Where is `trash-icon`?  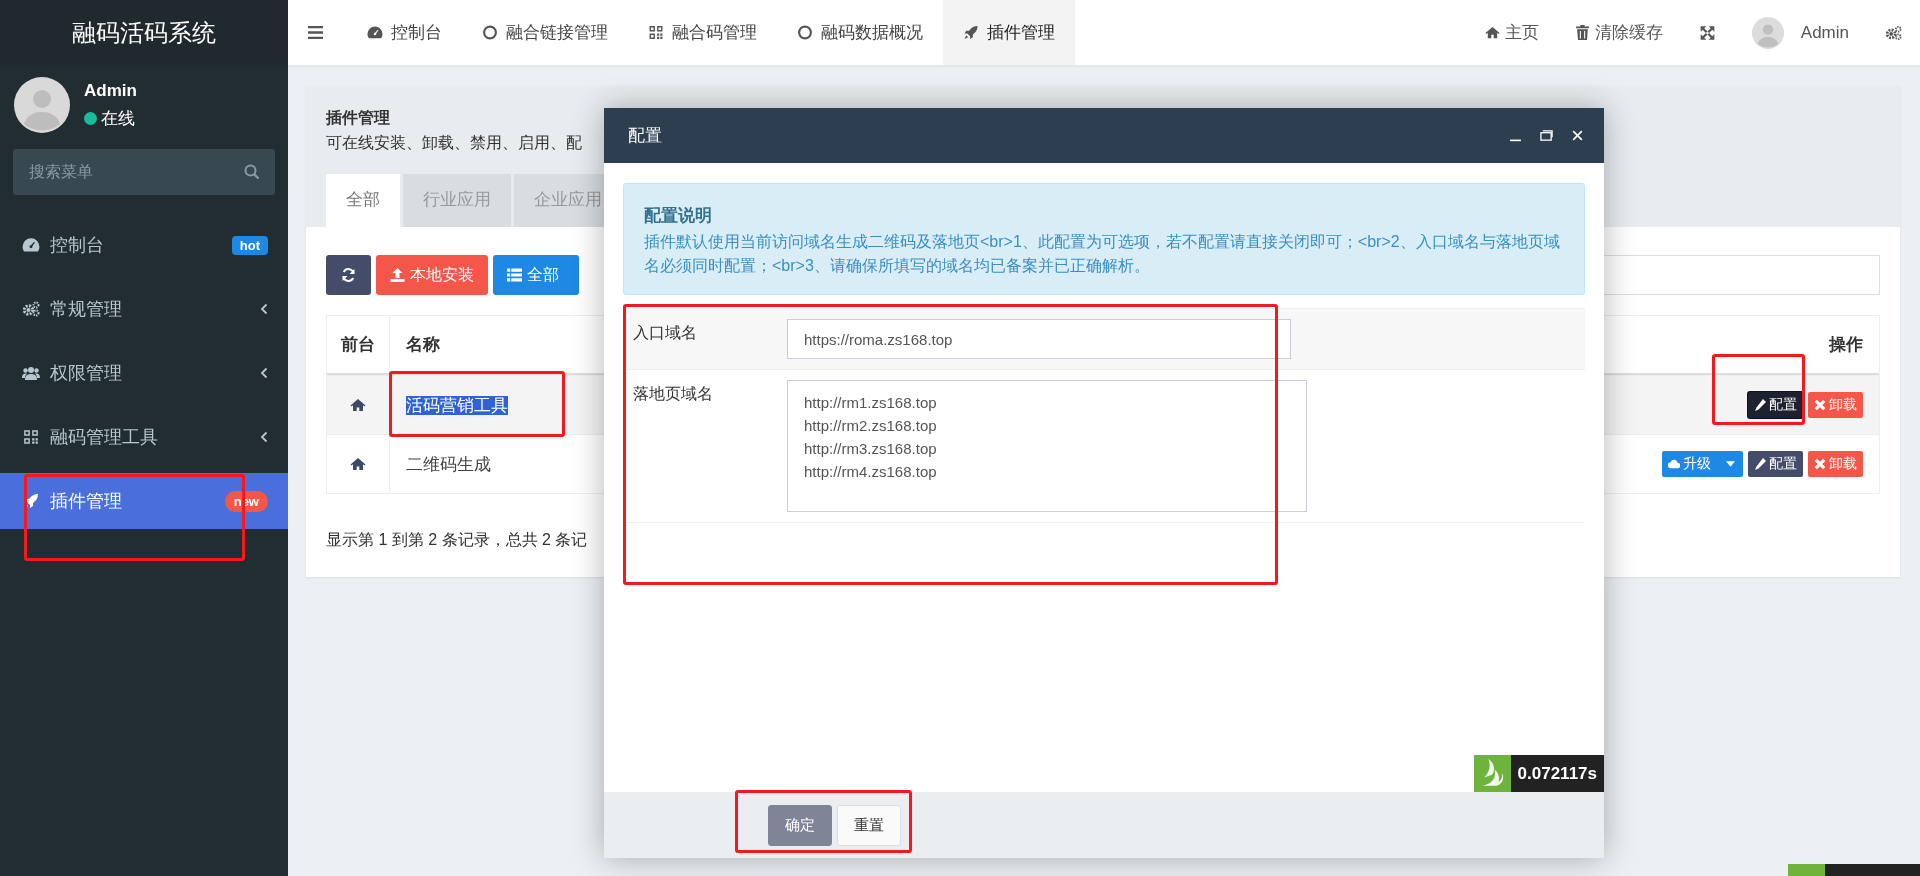
trash-icon is located at coordinates (1582, 32).